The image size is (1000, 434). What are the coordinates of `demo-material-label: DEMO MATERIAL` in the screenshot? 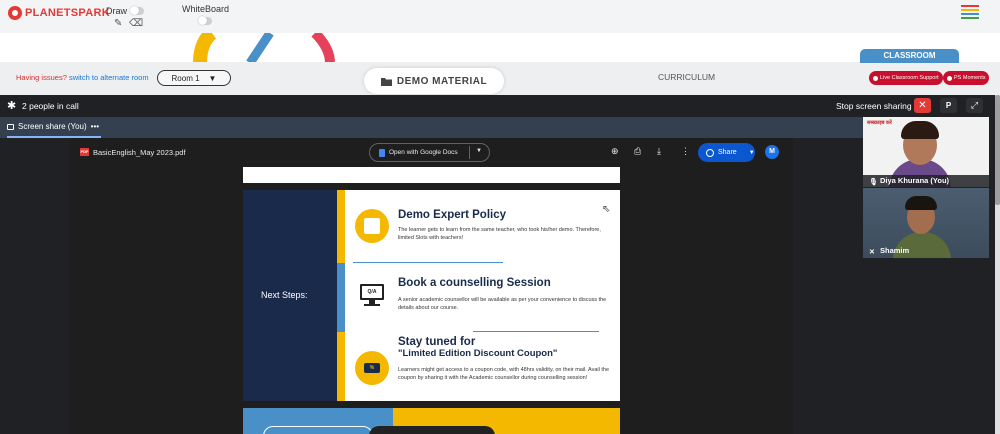 It's located at (442, 81).